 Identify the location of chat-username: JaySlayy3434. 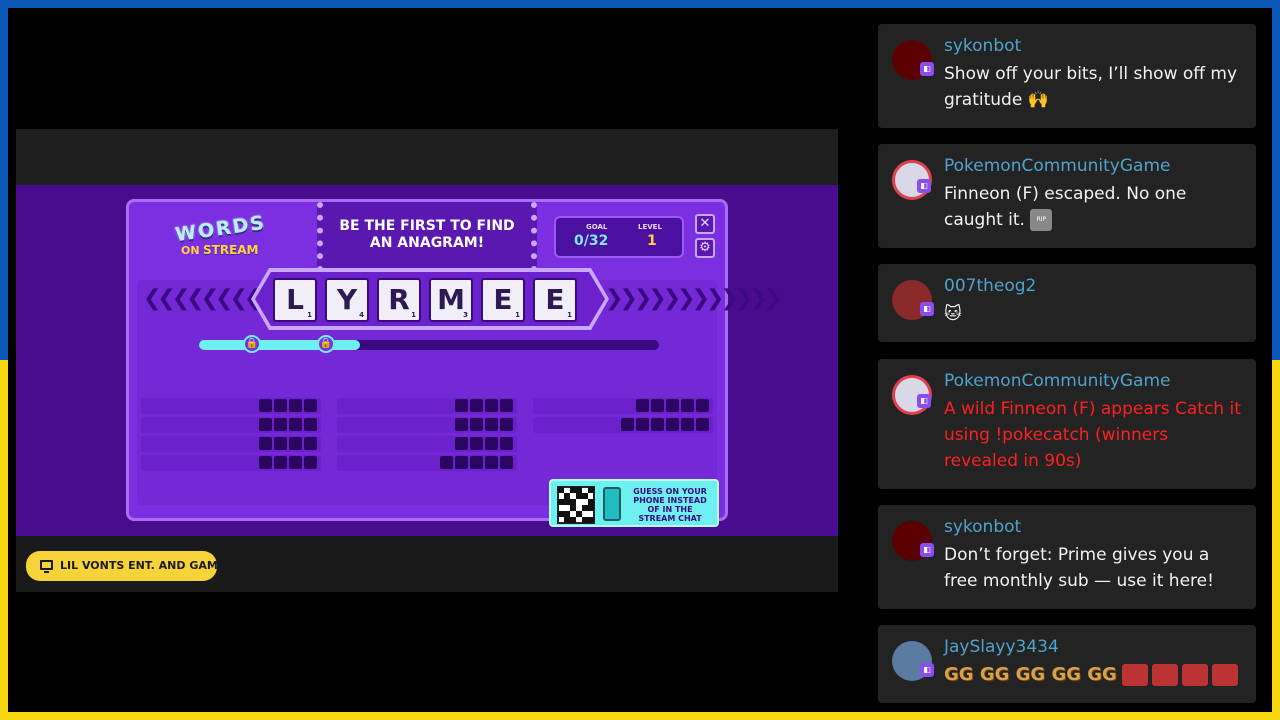
(1001, 647).